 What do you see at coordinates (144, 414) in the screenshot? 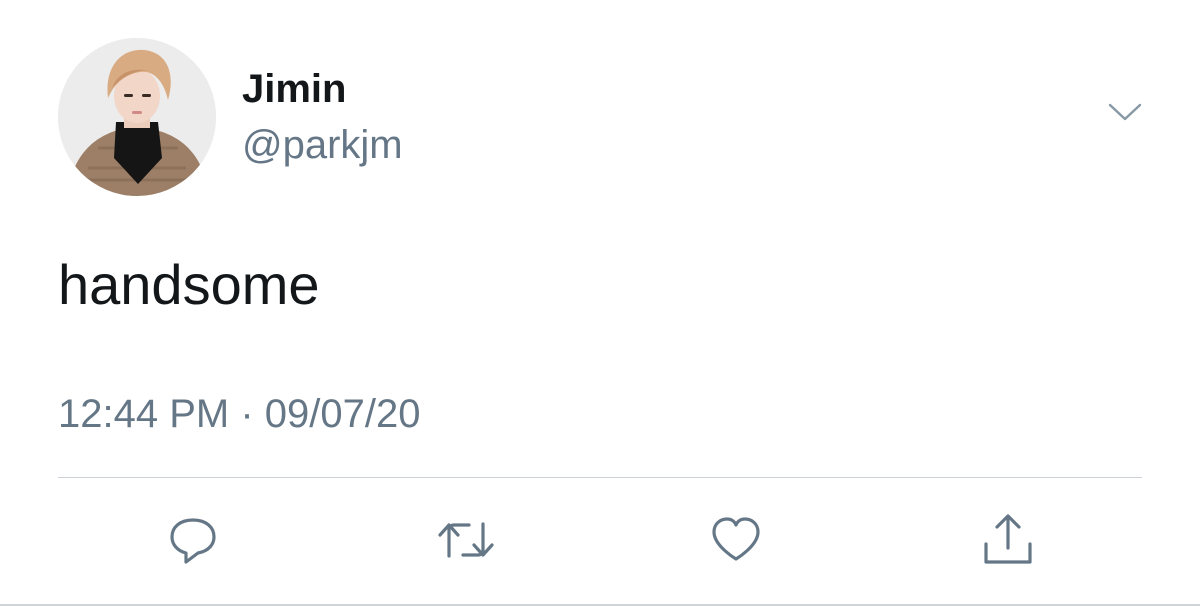
I see `tweet-time: 12:44 PM` at bounding box center [144, 414].